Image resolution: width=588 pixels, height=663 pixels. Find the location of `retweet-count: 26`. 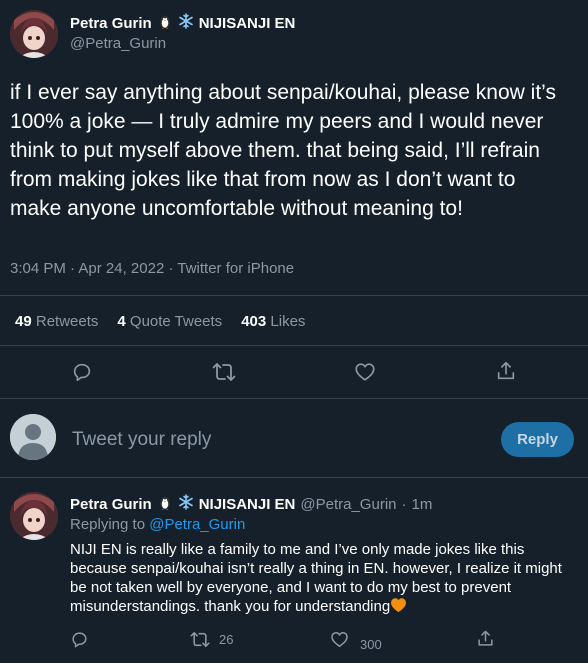

retweet-count: 26 is located at coordinates (226, 639).